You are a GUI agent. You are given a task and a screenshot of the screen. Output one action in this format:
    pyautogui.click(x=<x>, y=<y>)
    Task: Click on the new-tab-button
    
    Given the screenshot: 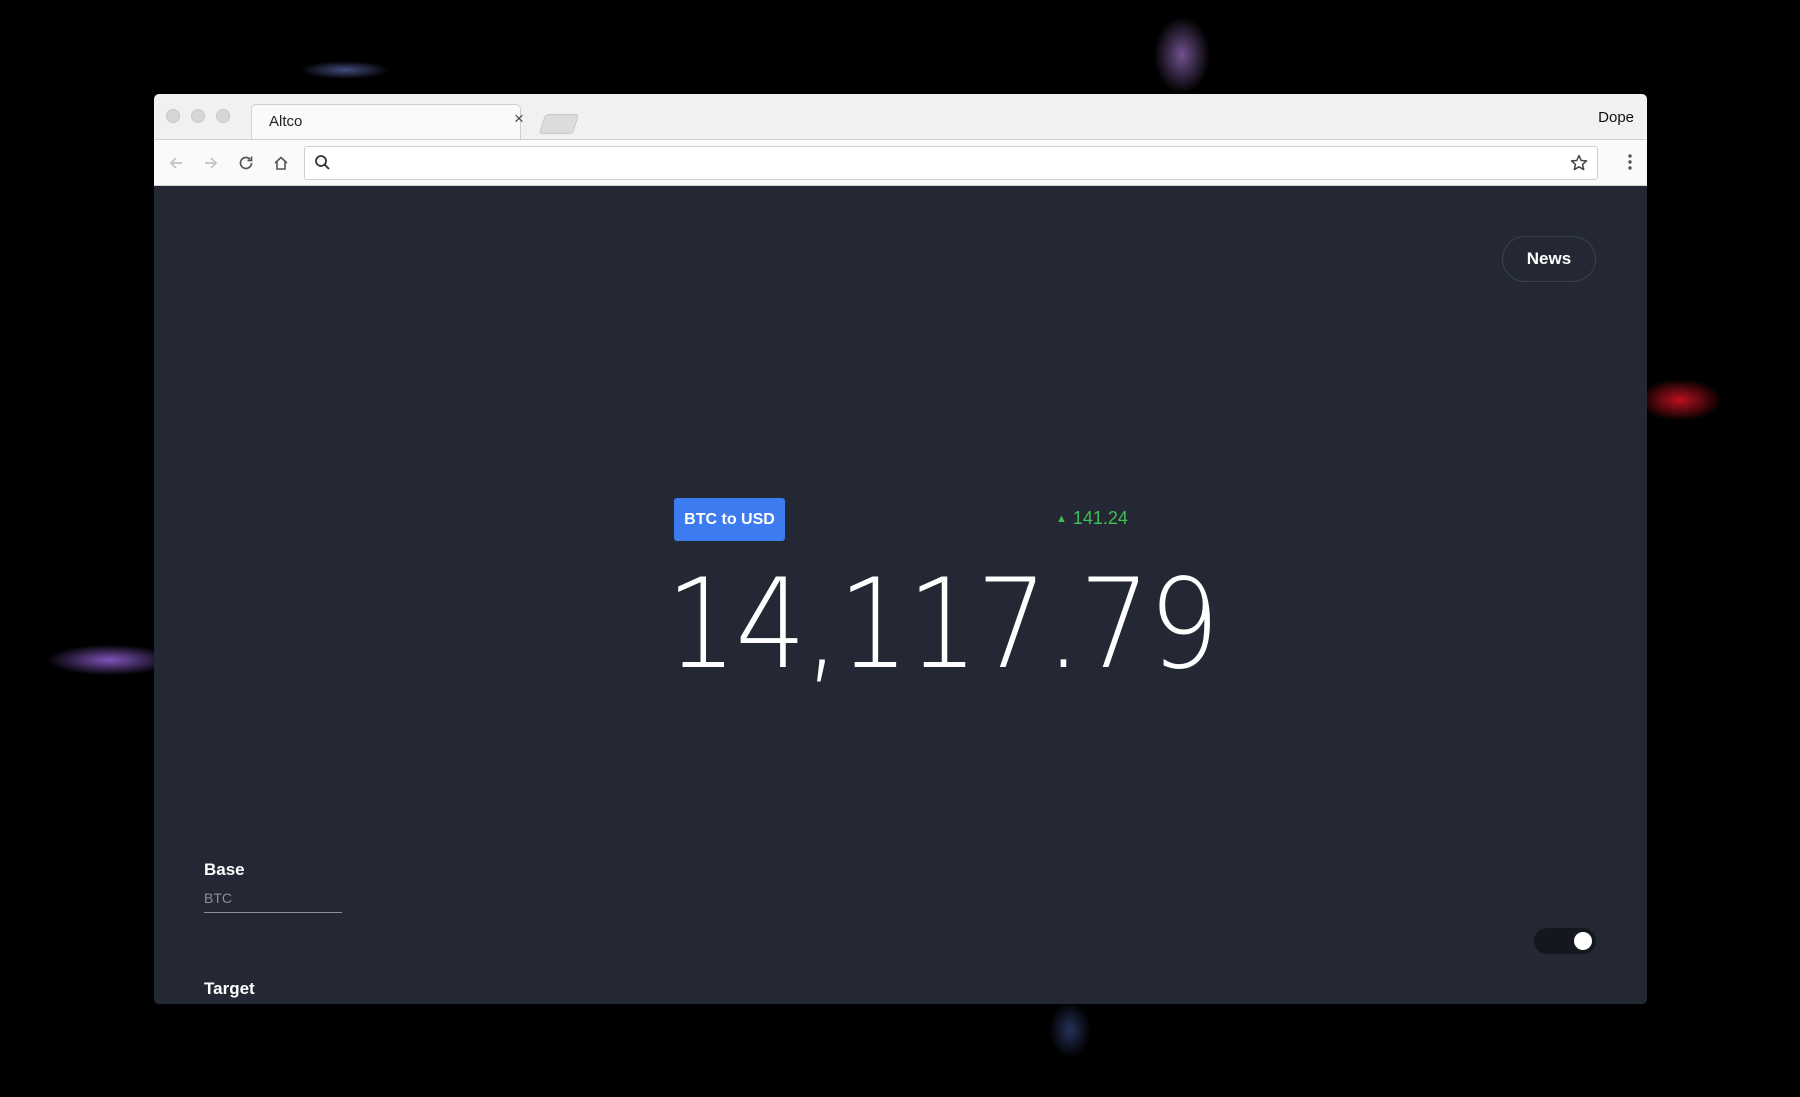 What is the action you would take?
    pyautogui.click(x=559, y=124)
    